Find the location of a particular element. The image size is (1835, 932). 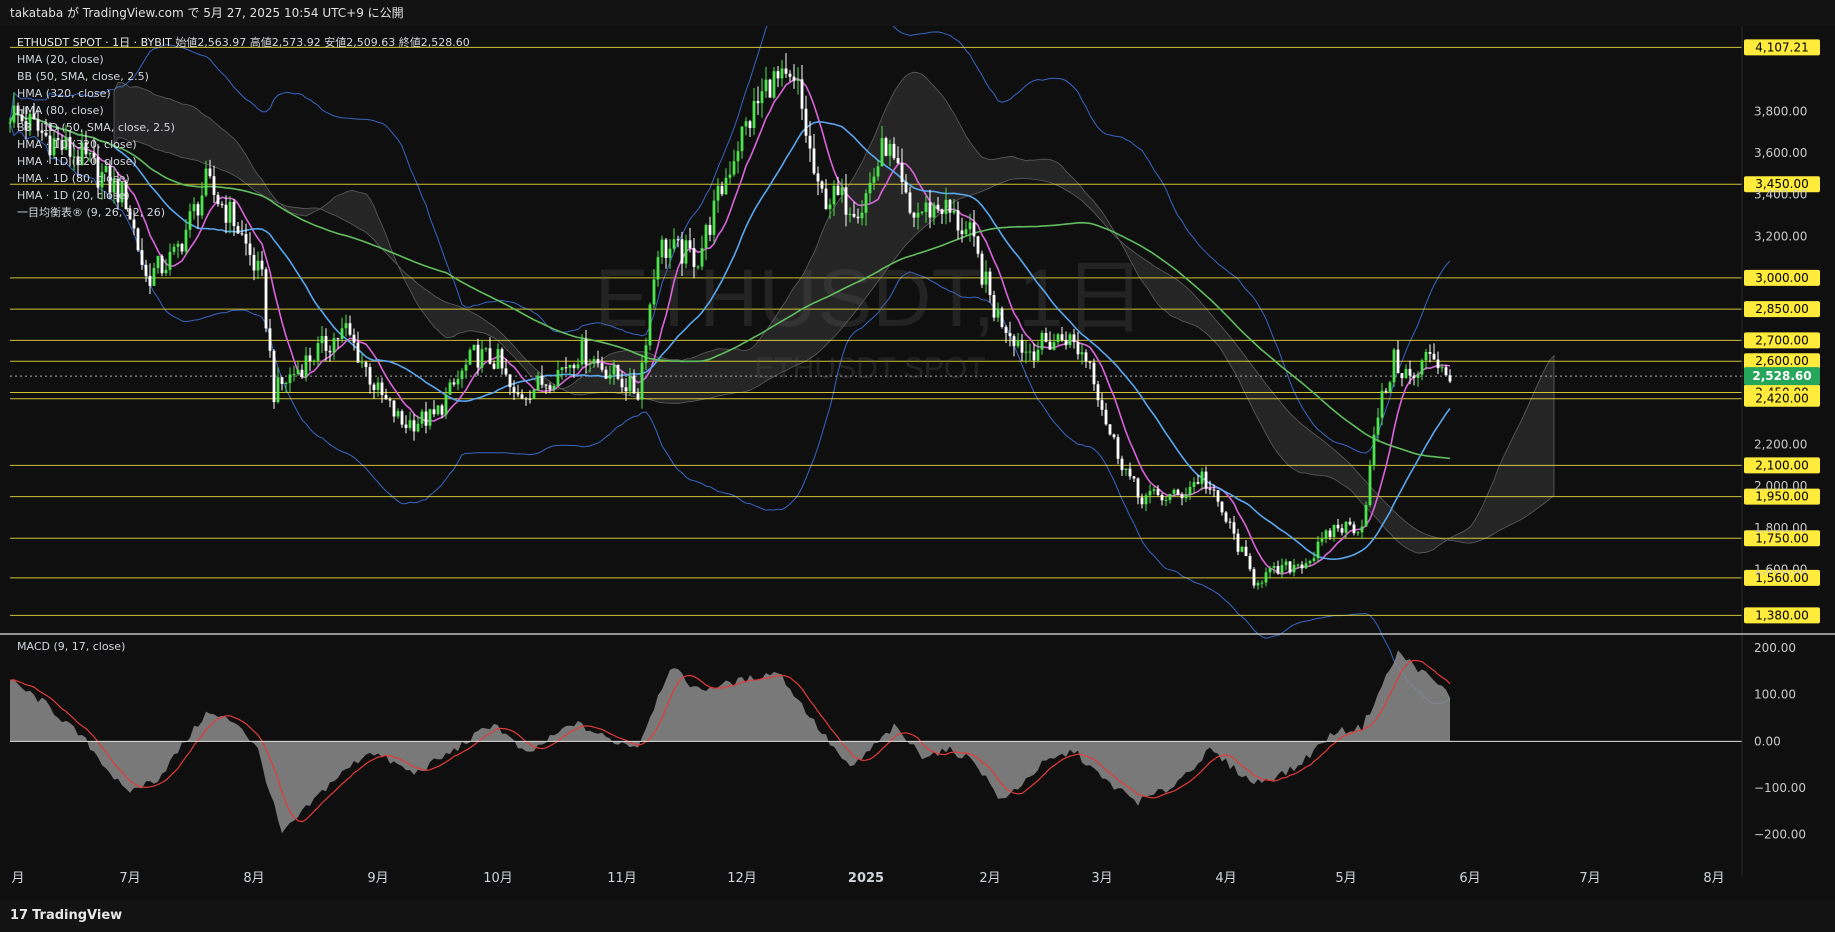

indicator-item: HMA (320, close) is located at coordinates (243, 93).